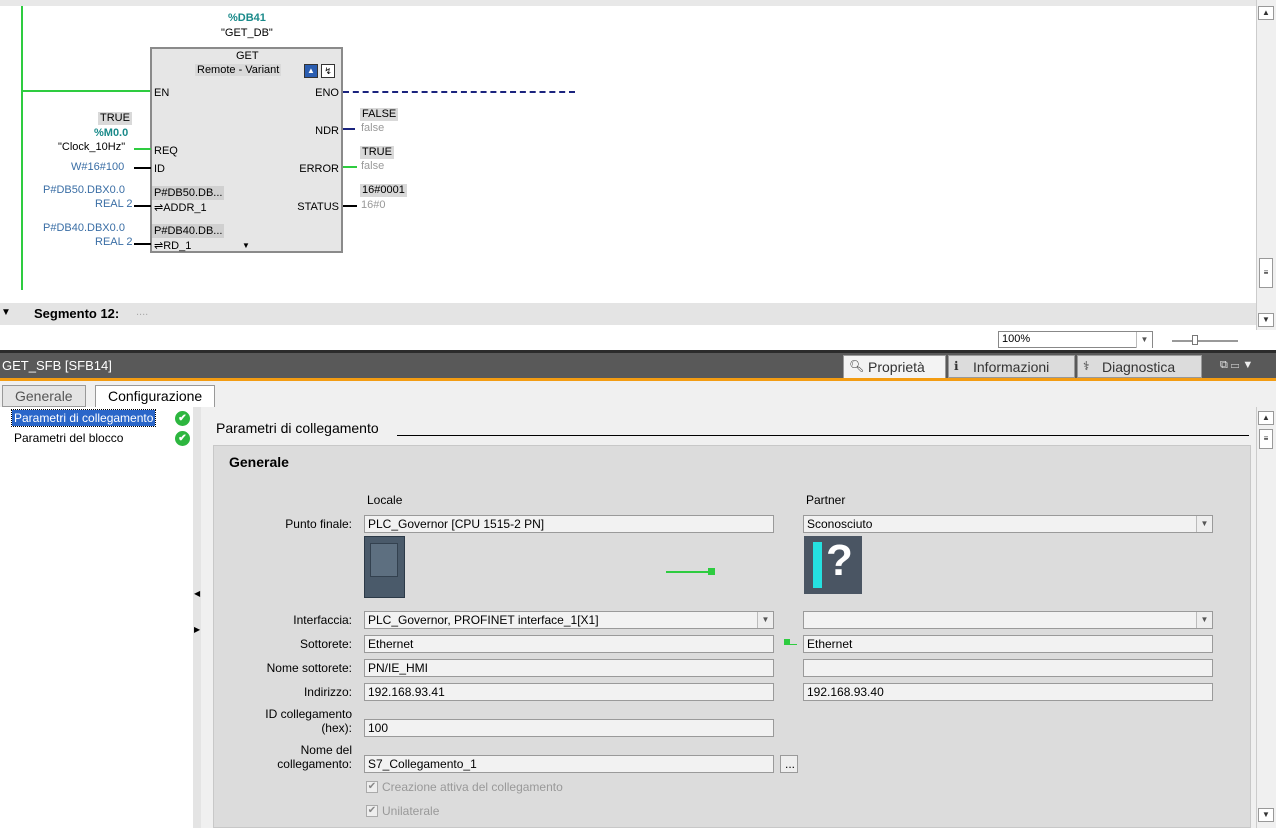  Describe the element at coordinates (1236, 365) in the screenshot. I see `window-layout-icon: ⧉ ▭ ▼` at that location.